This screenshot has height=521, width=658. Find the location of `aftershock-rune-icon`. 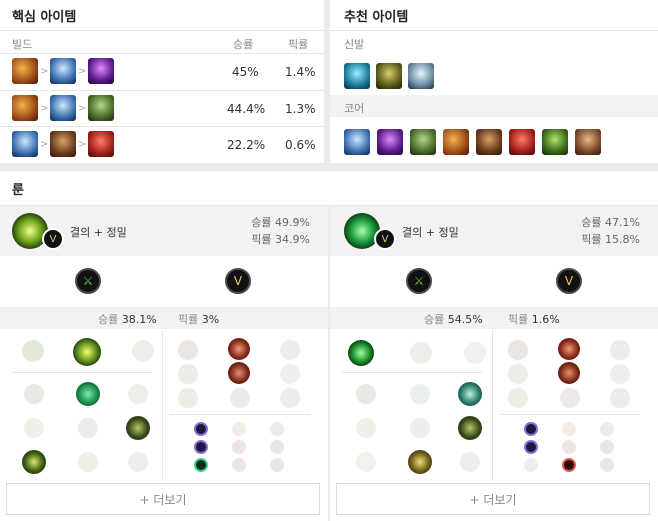

aftershock-rune-icon is located at coordinates (361, 353).